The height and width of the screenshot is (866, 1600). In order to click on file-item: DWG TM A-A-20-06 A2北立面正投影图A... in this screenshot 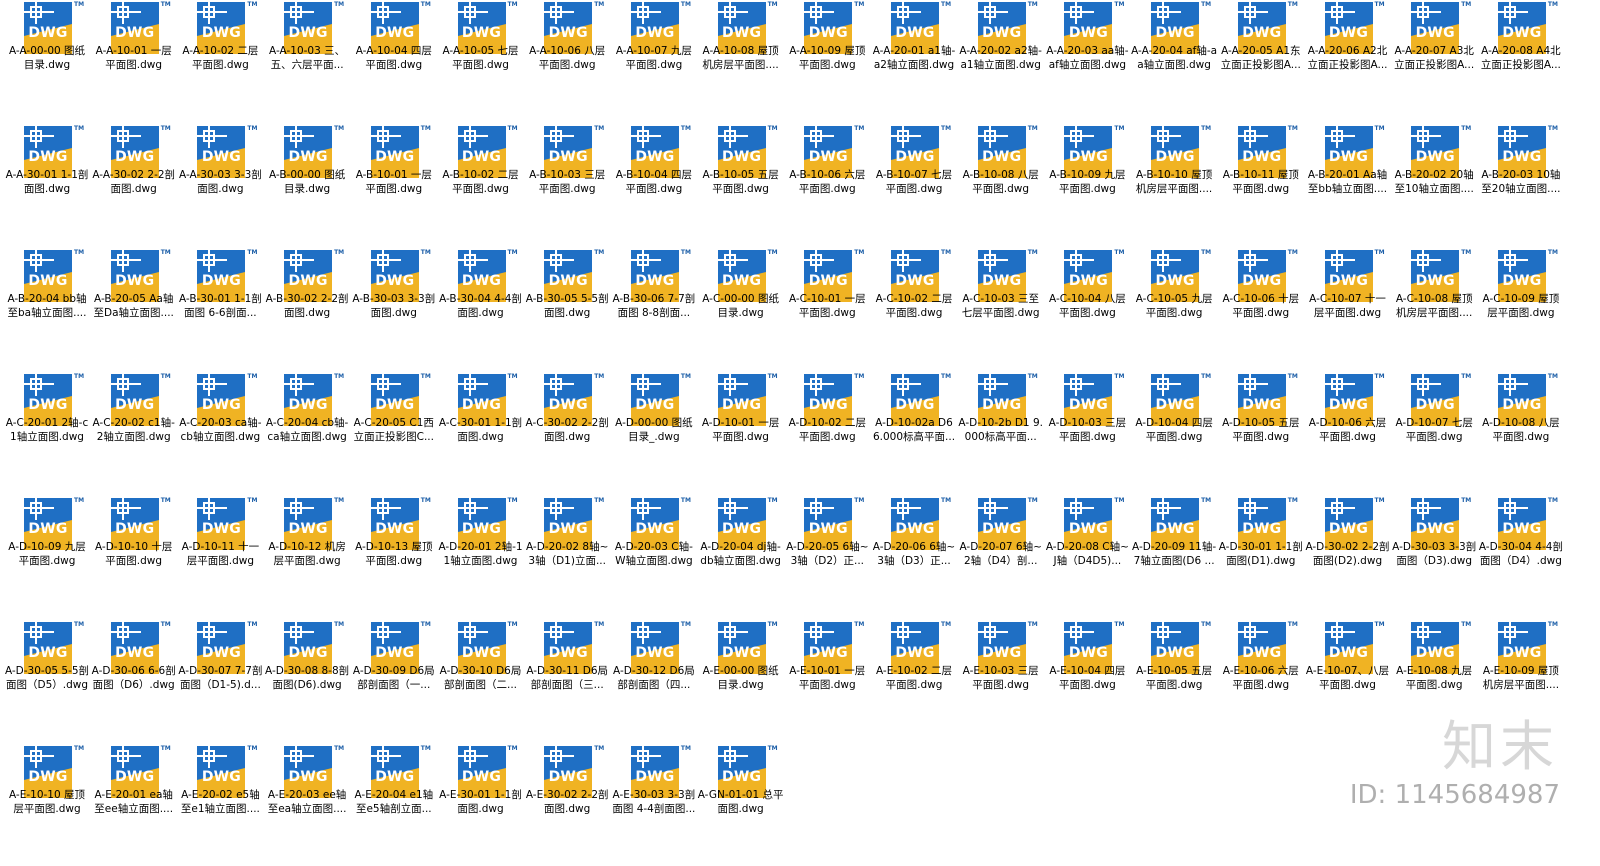, I will do `click(1348, 61)`.